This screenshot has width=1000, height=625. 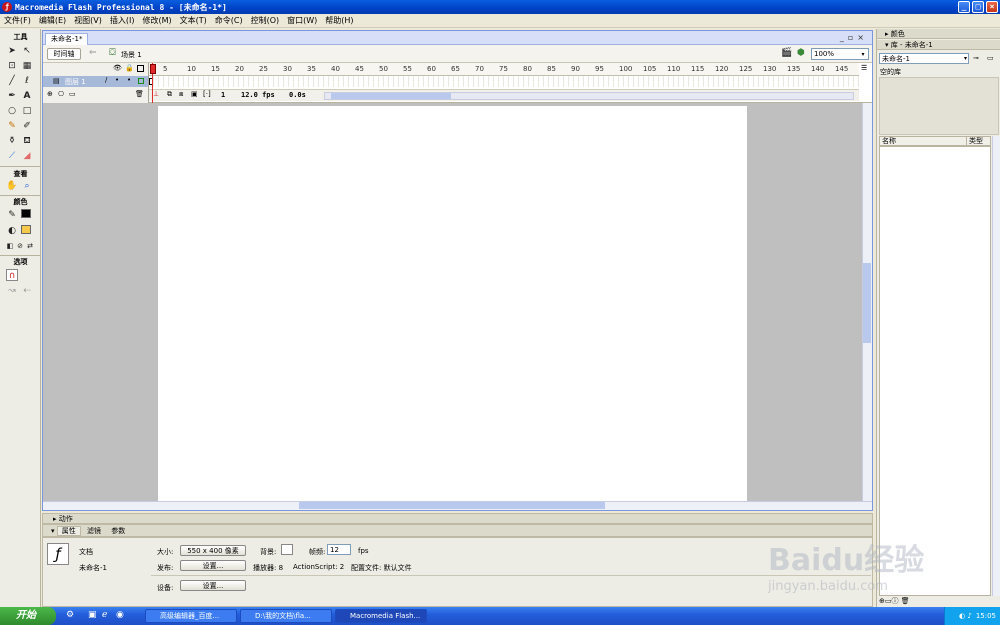 What do you see at coordinates (68, 531) in the screenshot?
I see `tab-properties: 属性` at bounding box center [68, 531].